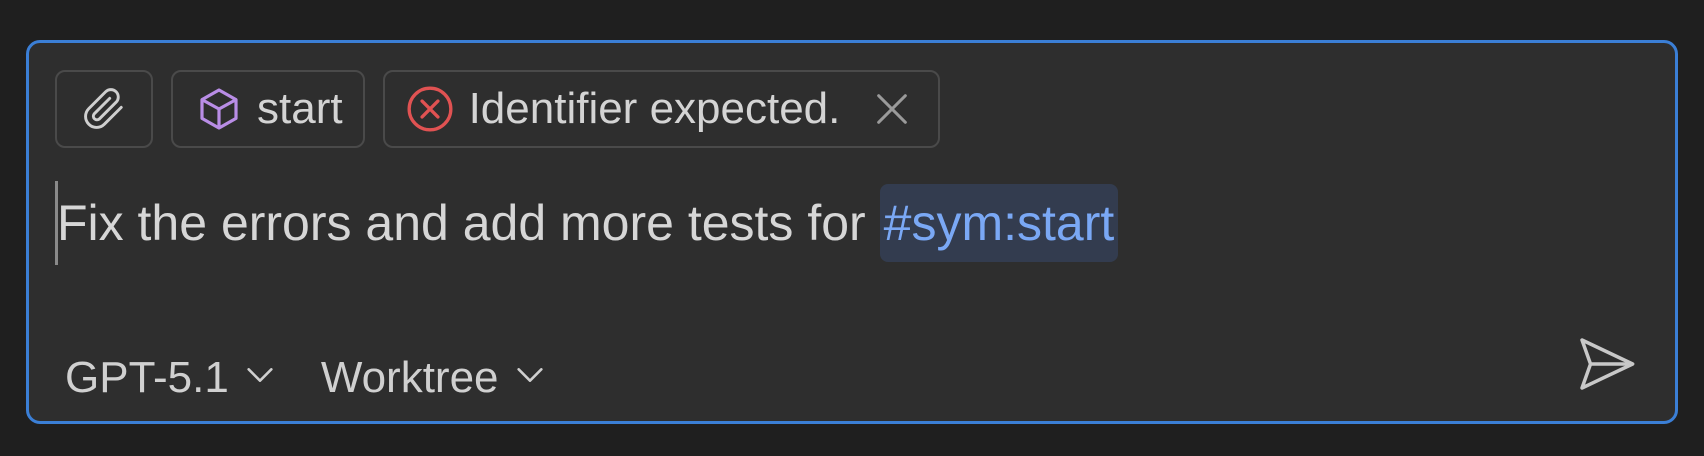  I want to click on close-icon, so click(892, 109).